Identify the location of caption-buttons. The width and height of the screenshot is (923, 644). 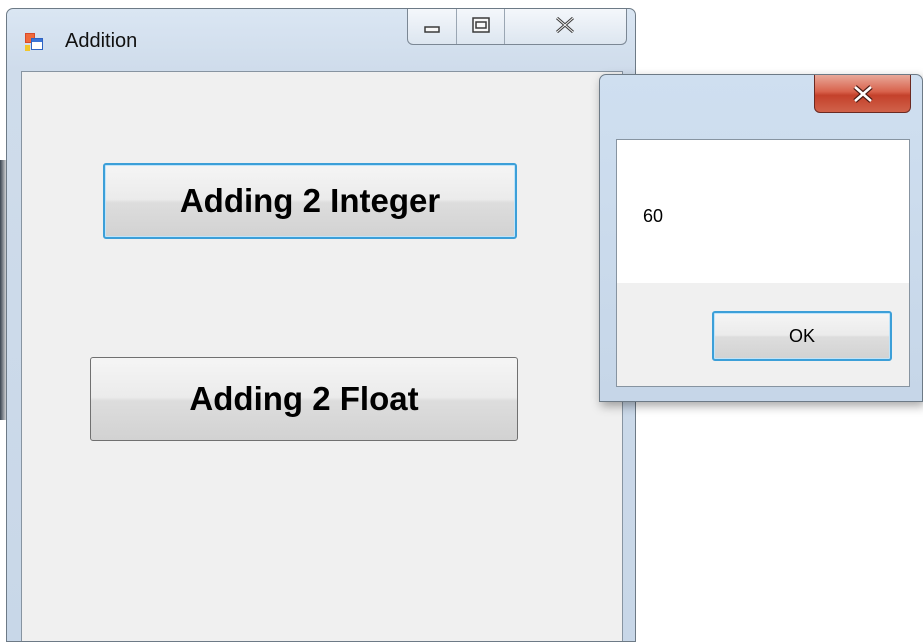
(517, 27).